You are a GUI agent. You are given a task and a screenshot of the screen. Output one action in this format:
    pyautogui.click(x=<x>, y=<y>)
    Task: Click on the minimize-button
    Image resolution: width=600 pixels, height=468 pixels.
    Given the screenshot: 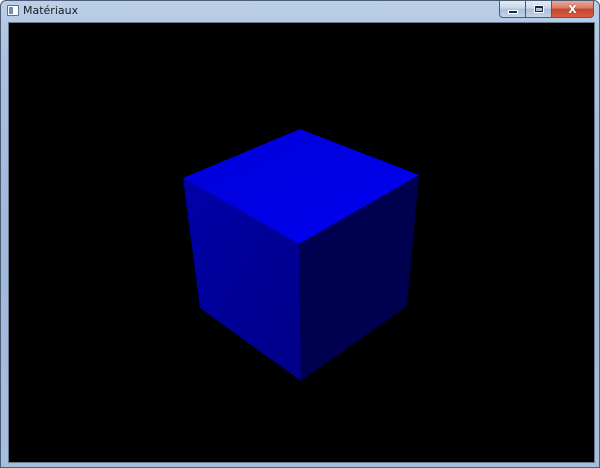 What is the action you would take?
    pyautogui.click(x=512, y=9)
    